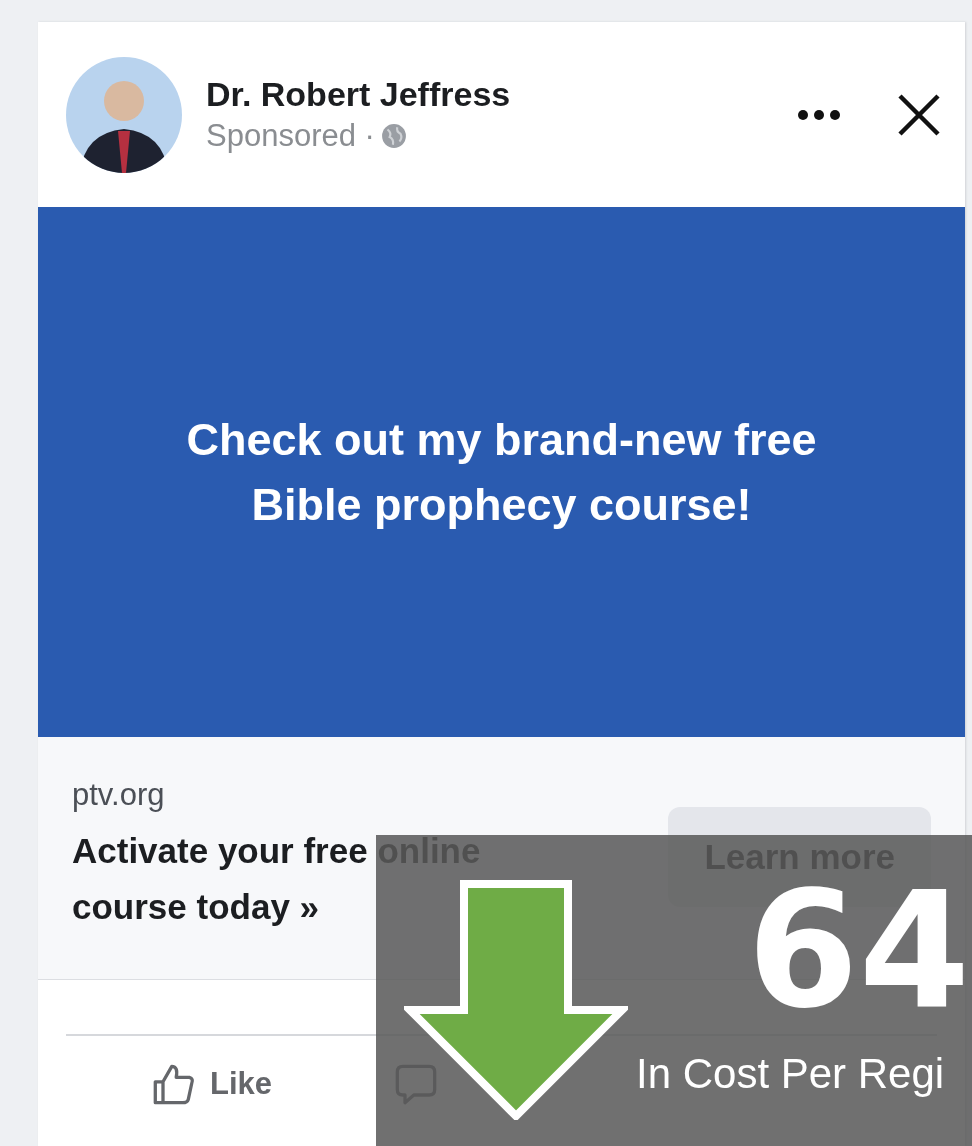 The width and height of the screenshot is (972, 1146). What do you see at coordinates (501, 94) in the screenshot?
I see `author-name: Dr. Robert Jeffress` at bounding box center [501, 94].